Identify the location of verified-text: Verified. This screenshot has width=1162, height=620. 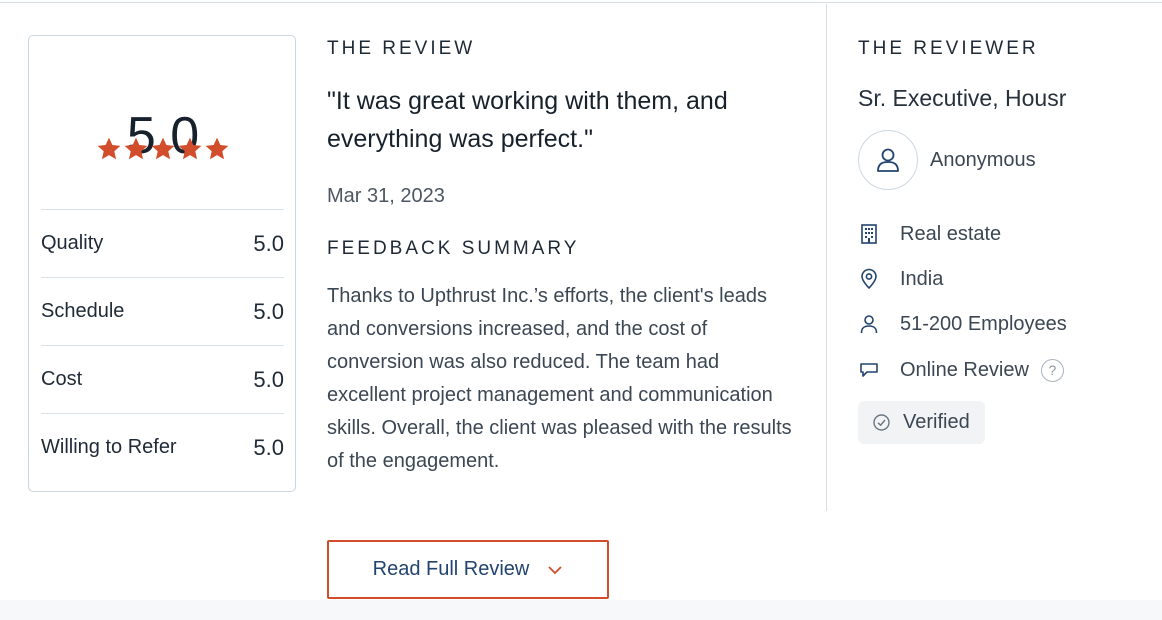
(936, 422).